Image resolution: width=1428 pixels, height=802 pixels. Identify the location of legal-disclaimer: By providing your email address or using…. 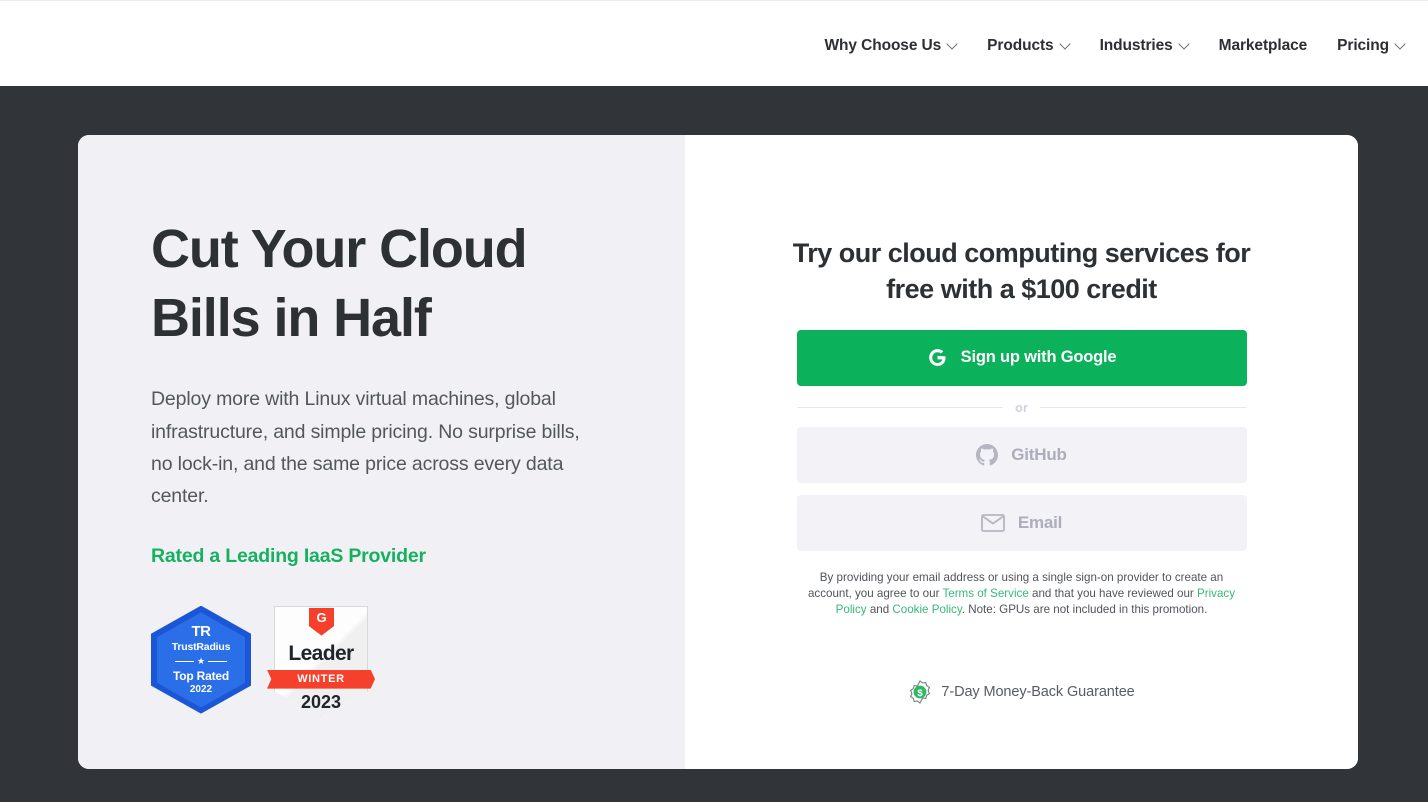
(1022, 594).